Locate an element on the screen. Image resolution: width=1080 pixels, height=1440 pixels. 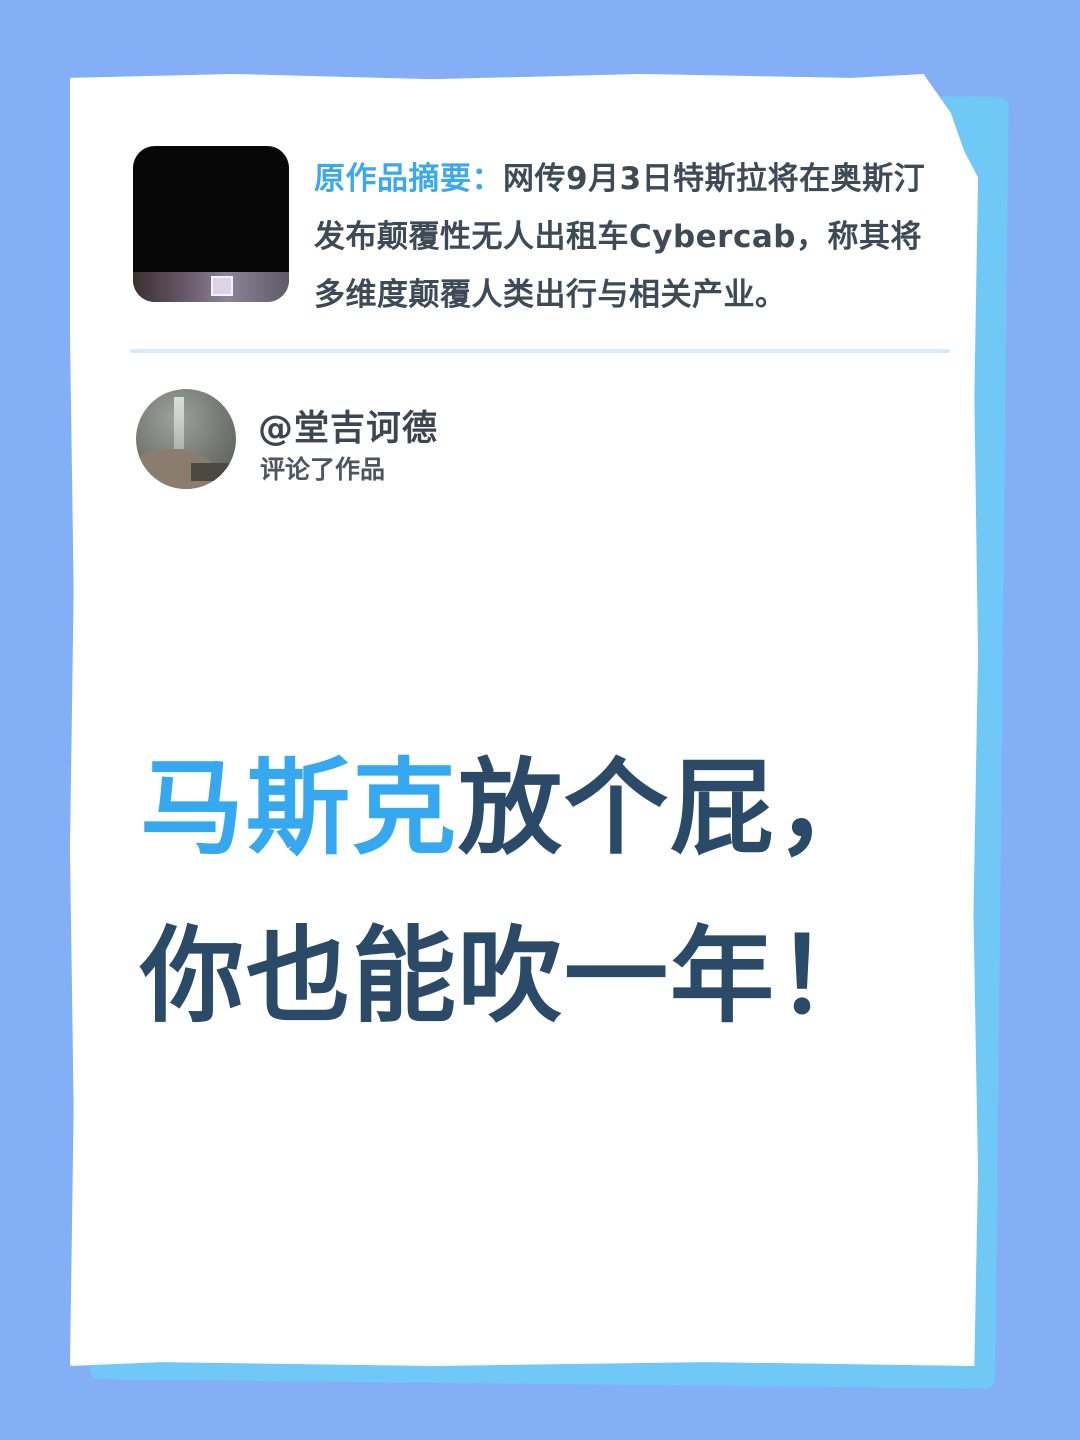
avatar-waterfall is located at coordinates (179, 423).